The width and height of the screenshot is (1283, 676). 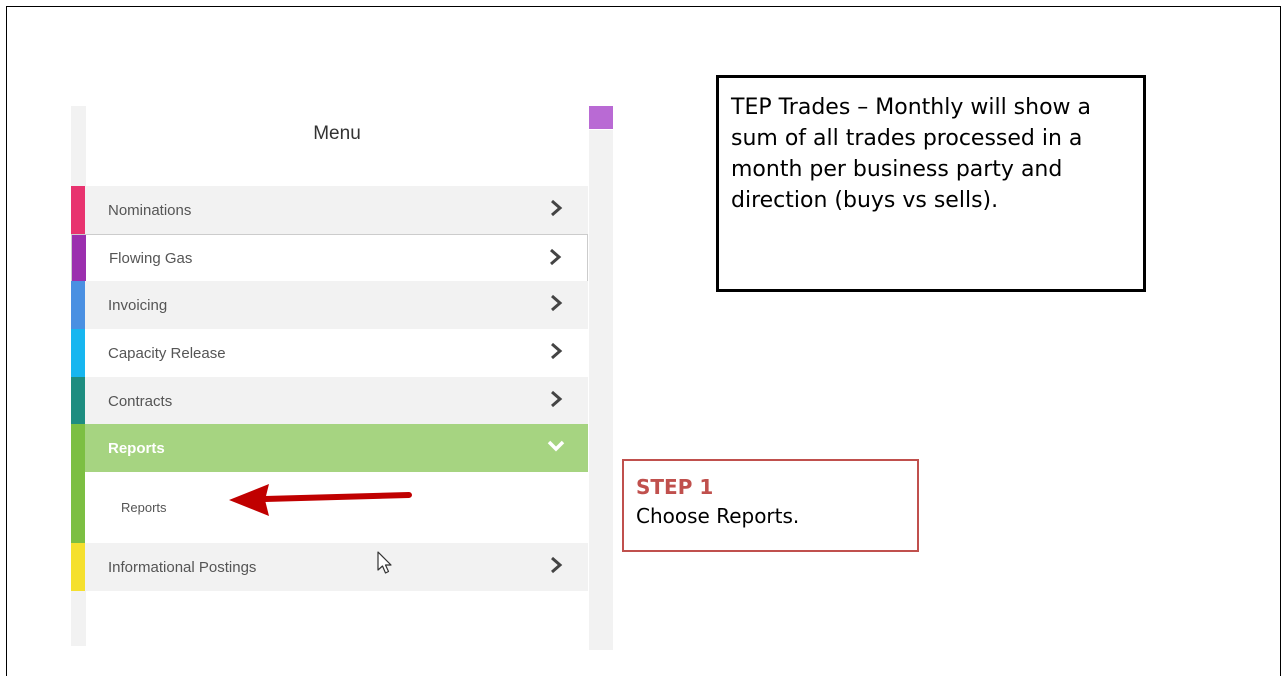 What do you see at coordinates (675, 487) in the screenshot?
I see `step-title: STEP 1` at bounding box center [675, 487].